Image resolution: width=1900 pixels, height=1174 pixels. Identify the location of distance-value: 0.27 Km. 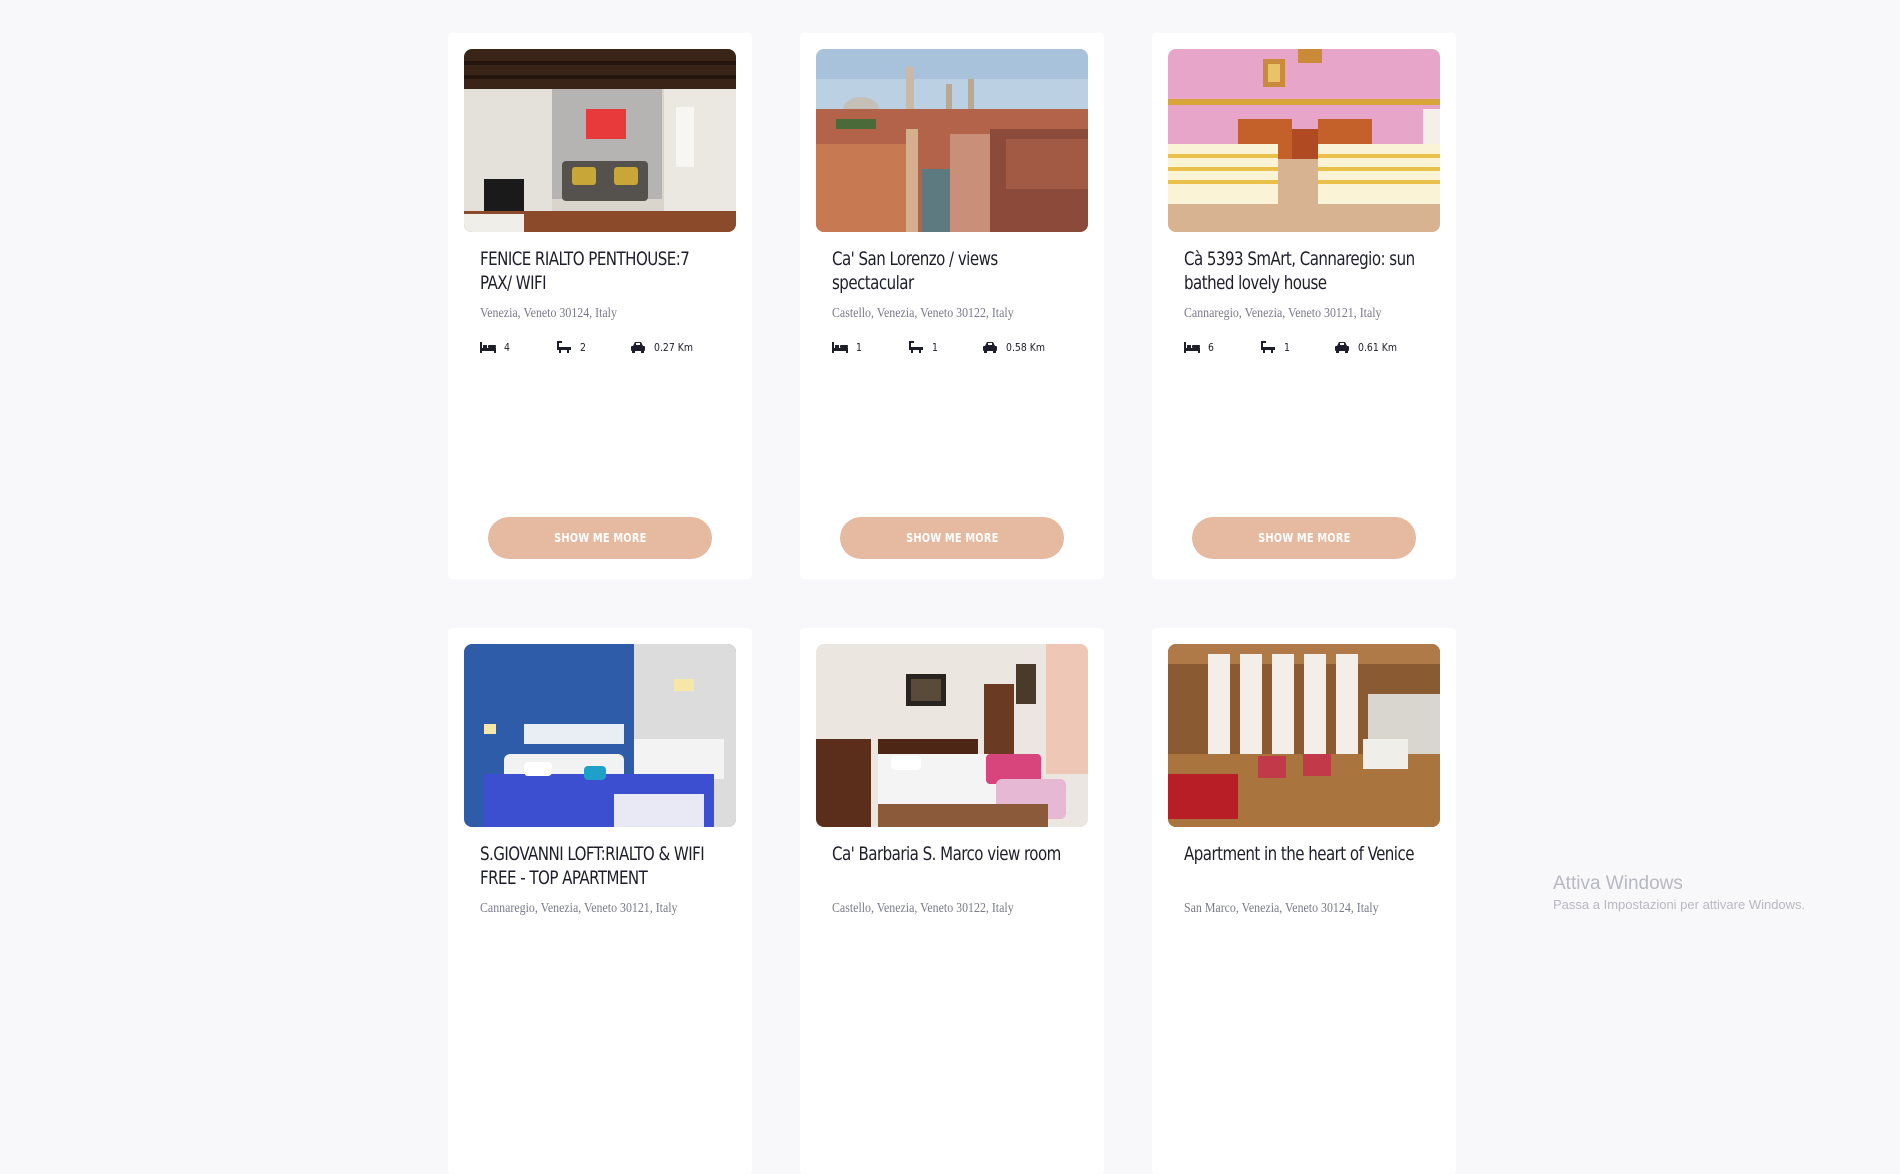
(674, 347).